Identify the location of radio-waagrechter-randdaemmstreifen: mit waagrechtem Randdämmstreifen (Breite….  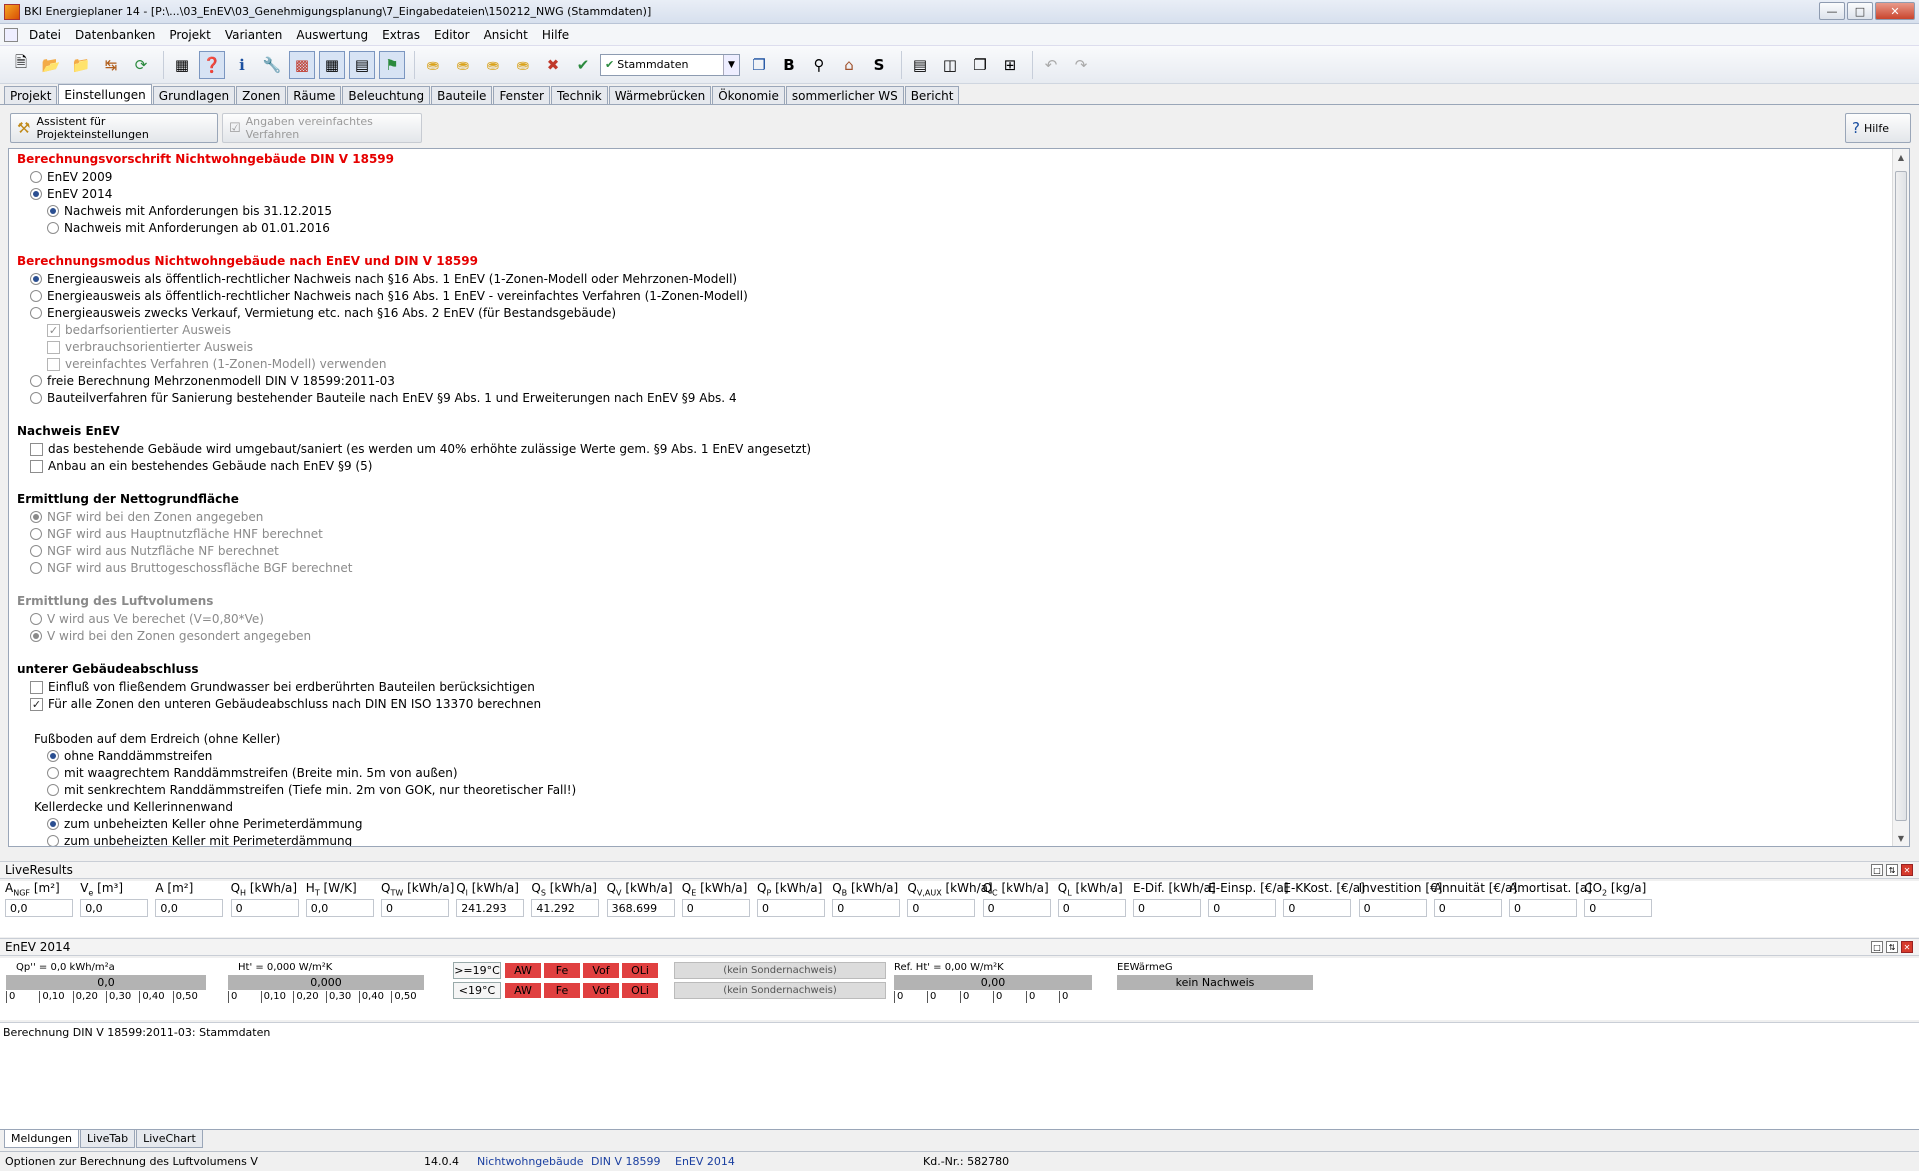
(252, 773).